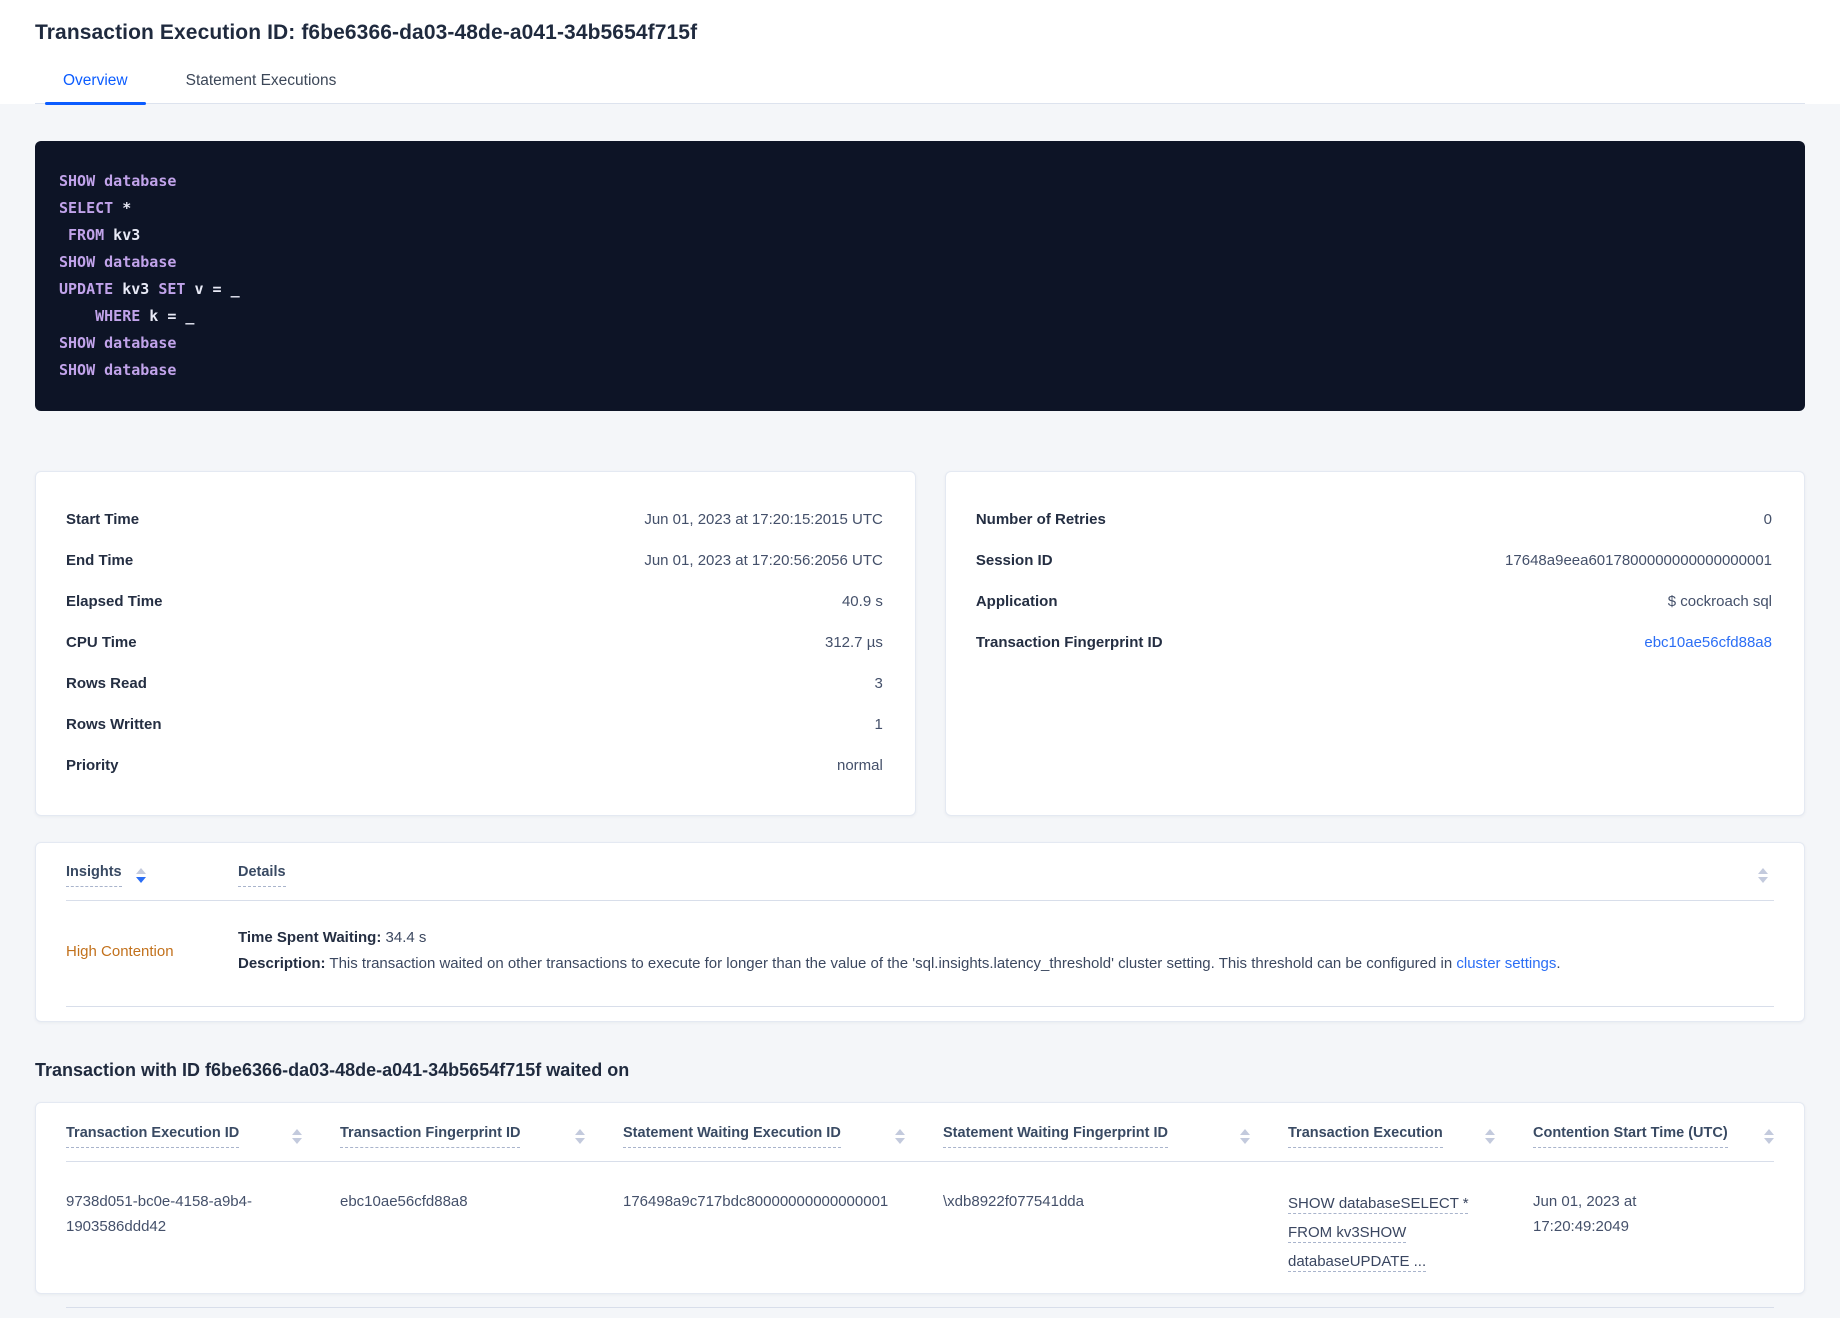  What do you see at coordinates (474, 765) in the screenshot?
I see `summary-row: Priority normal` at bounding box center [474, 765].